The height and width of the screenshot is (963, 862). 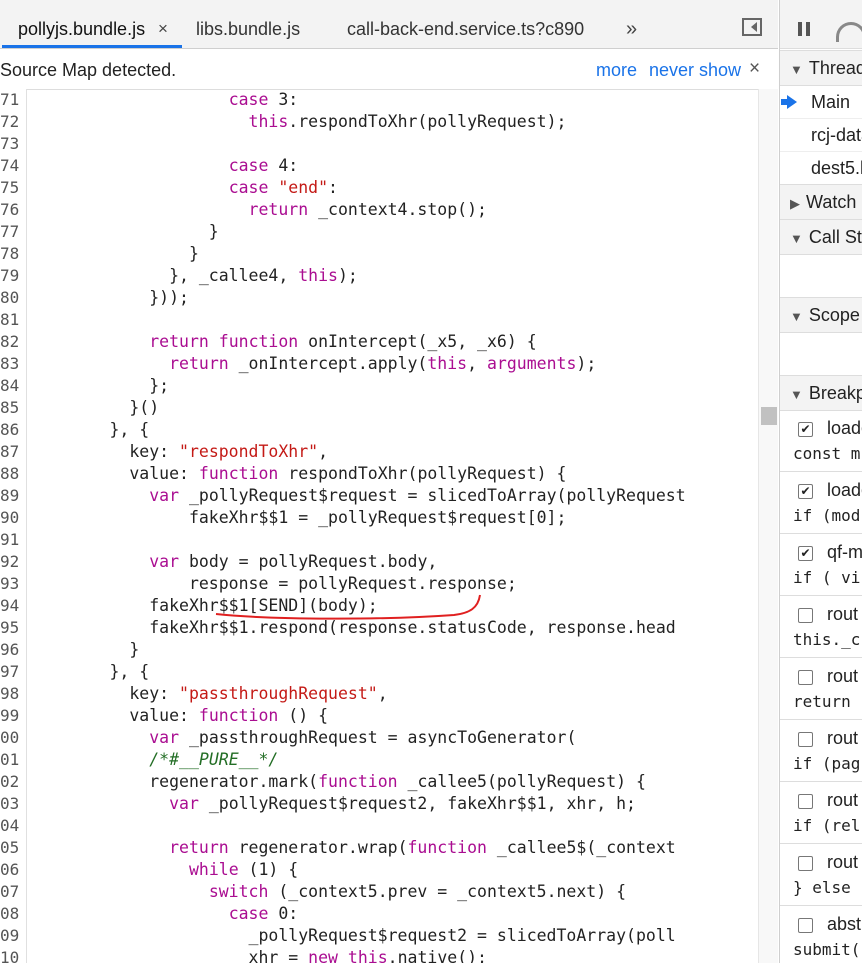 I want to click on line-number: 72, so click(x=11, y=122).